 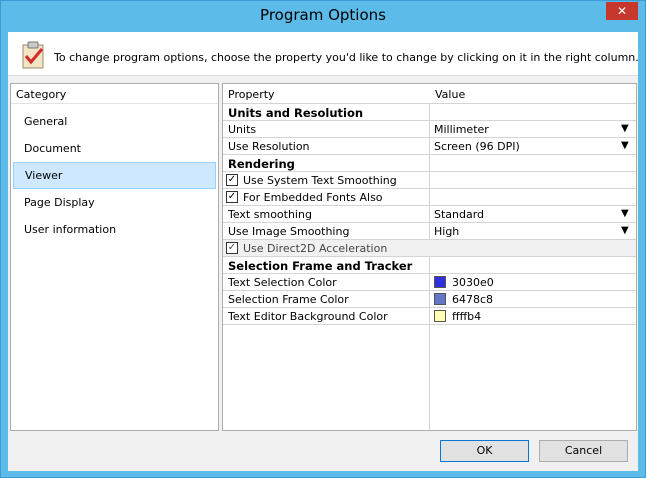 I want to click on window-title: Program Options, so click(x=323, y=15).